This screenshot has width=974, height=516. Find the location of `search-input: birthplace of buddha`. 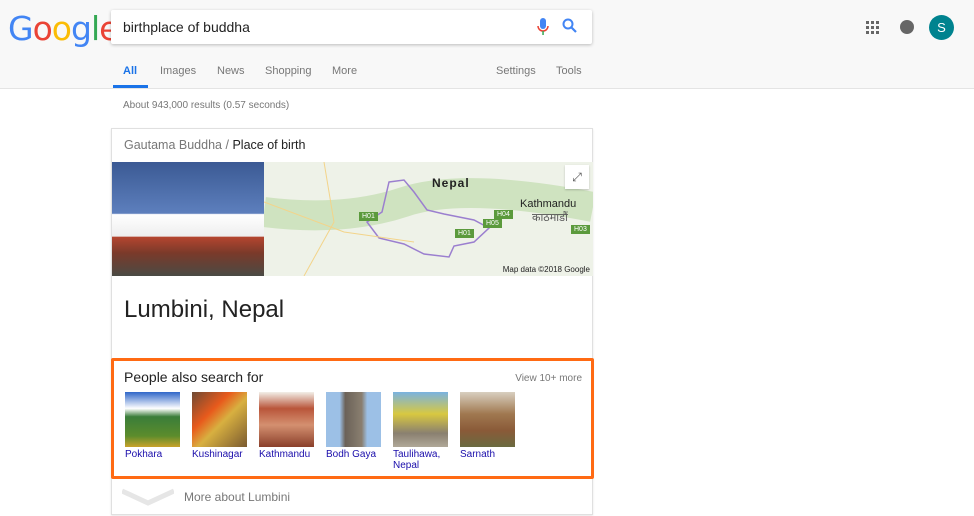

search-input: birthplace of buddha is located at coordinates (186, 27).